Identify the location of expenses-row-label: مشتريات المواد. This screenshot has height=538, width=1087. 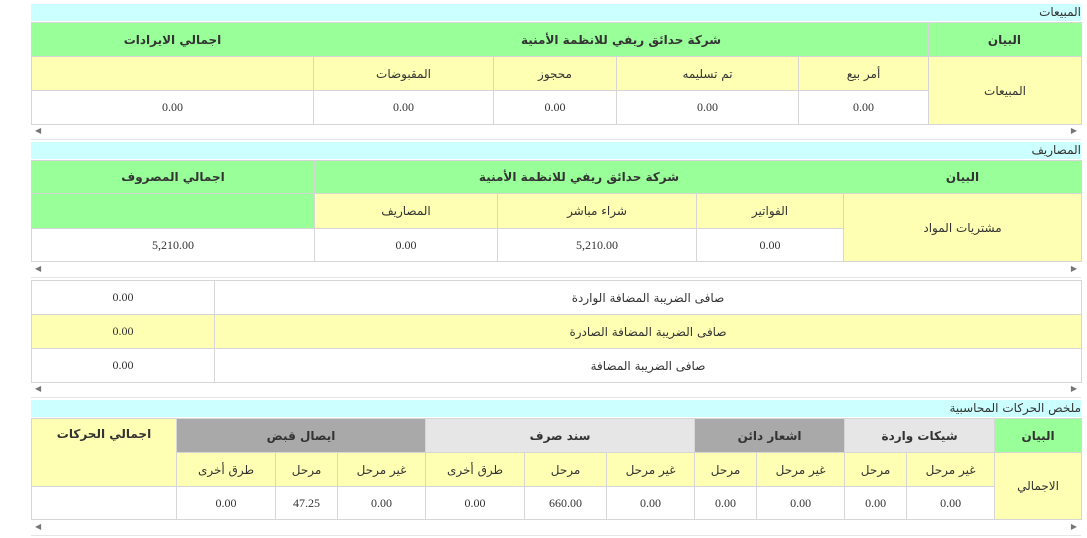
(962, 227).